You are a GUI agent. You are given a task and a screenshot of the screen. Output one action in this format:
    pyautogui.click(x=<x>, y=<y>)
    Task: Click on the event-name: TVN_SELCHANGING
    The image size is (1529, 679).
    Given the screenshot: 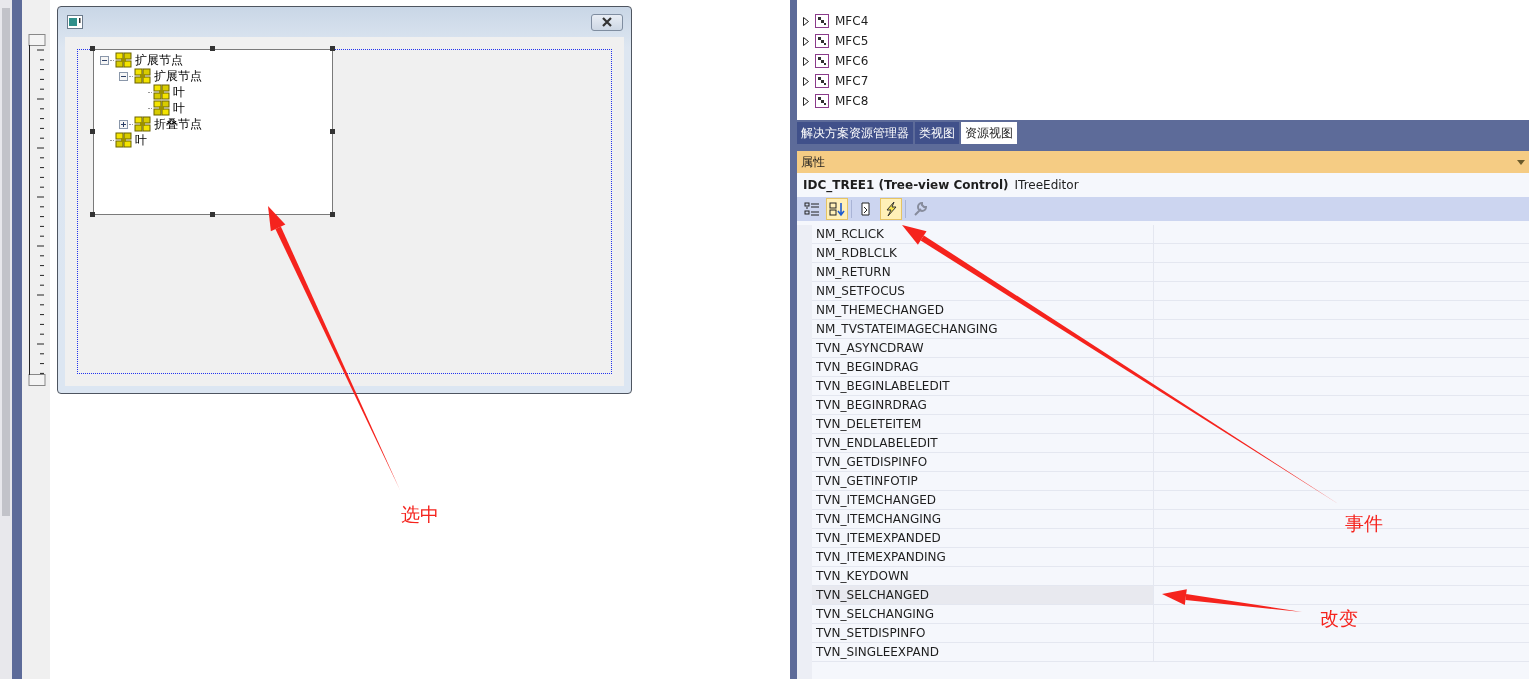 What is the action you would take?
    pyautogui.click(x=983, y=614)
    